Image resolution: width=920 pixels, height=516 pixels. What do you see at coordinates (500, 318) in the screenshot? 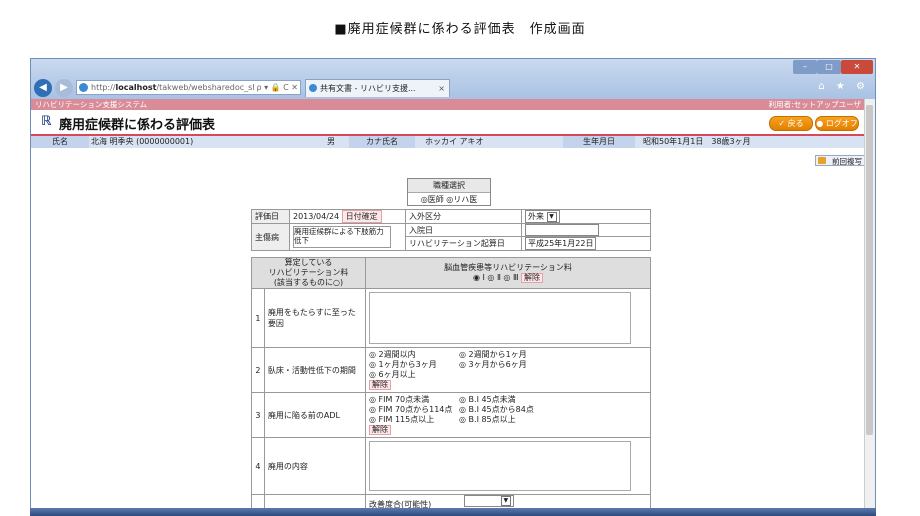
I see `cause-textarea` at bounding box center [500, 318].